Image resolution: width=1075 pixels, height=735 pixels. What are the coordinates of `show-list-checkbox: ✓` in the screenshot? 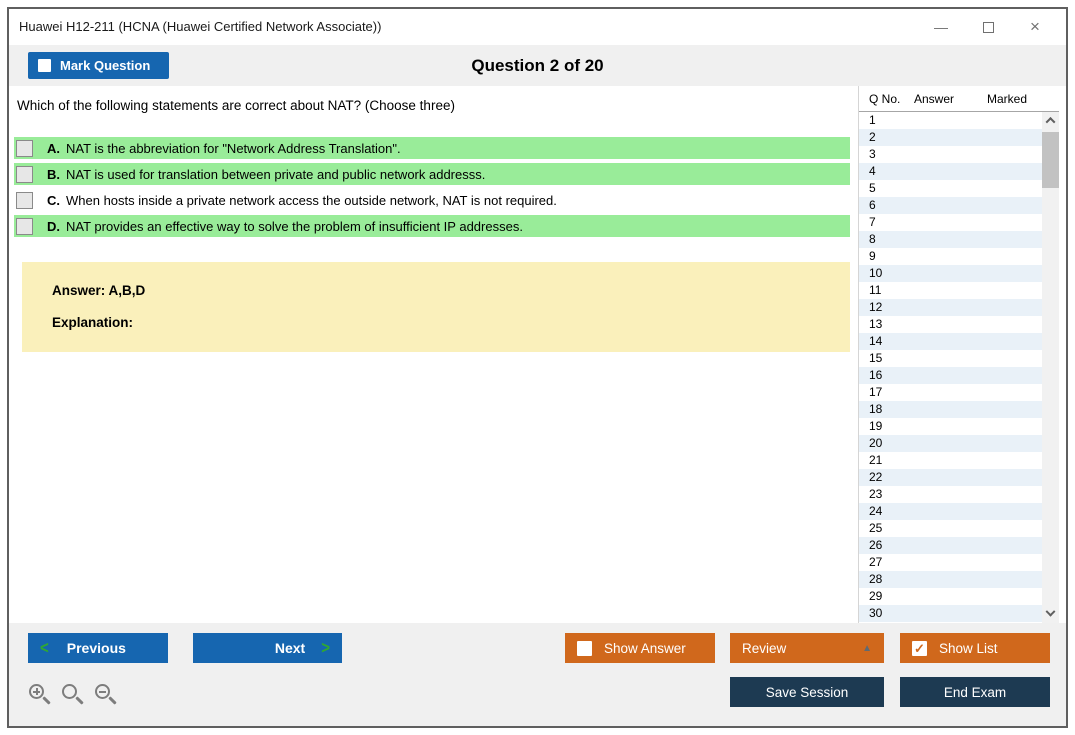 It's located at (919, 648).